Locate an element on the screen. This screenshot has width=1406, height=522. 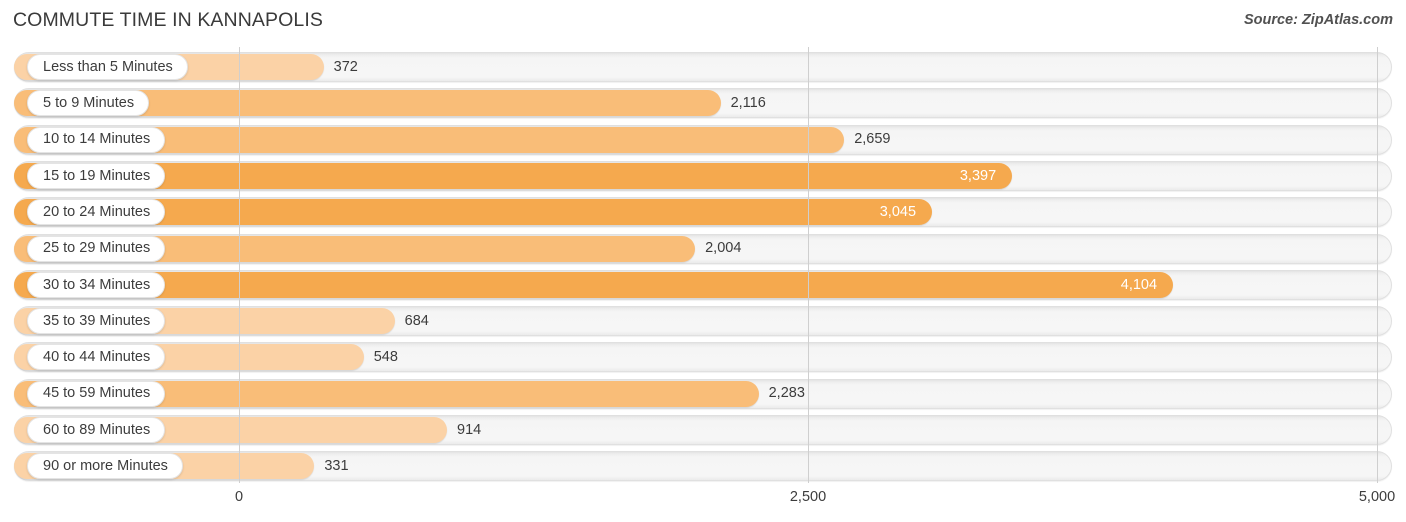
chart-row: 30 to 34 Minutes 4,104 is located at coordinates (703, 284).